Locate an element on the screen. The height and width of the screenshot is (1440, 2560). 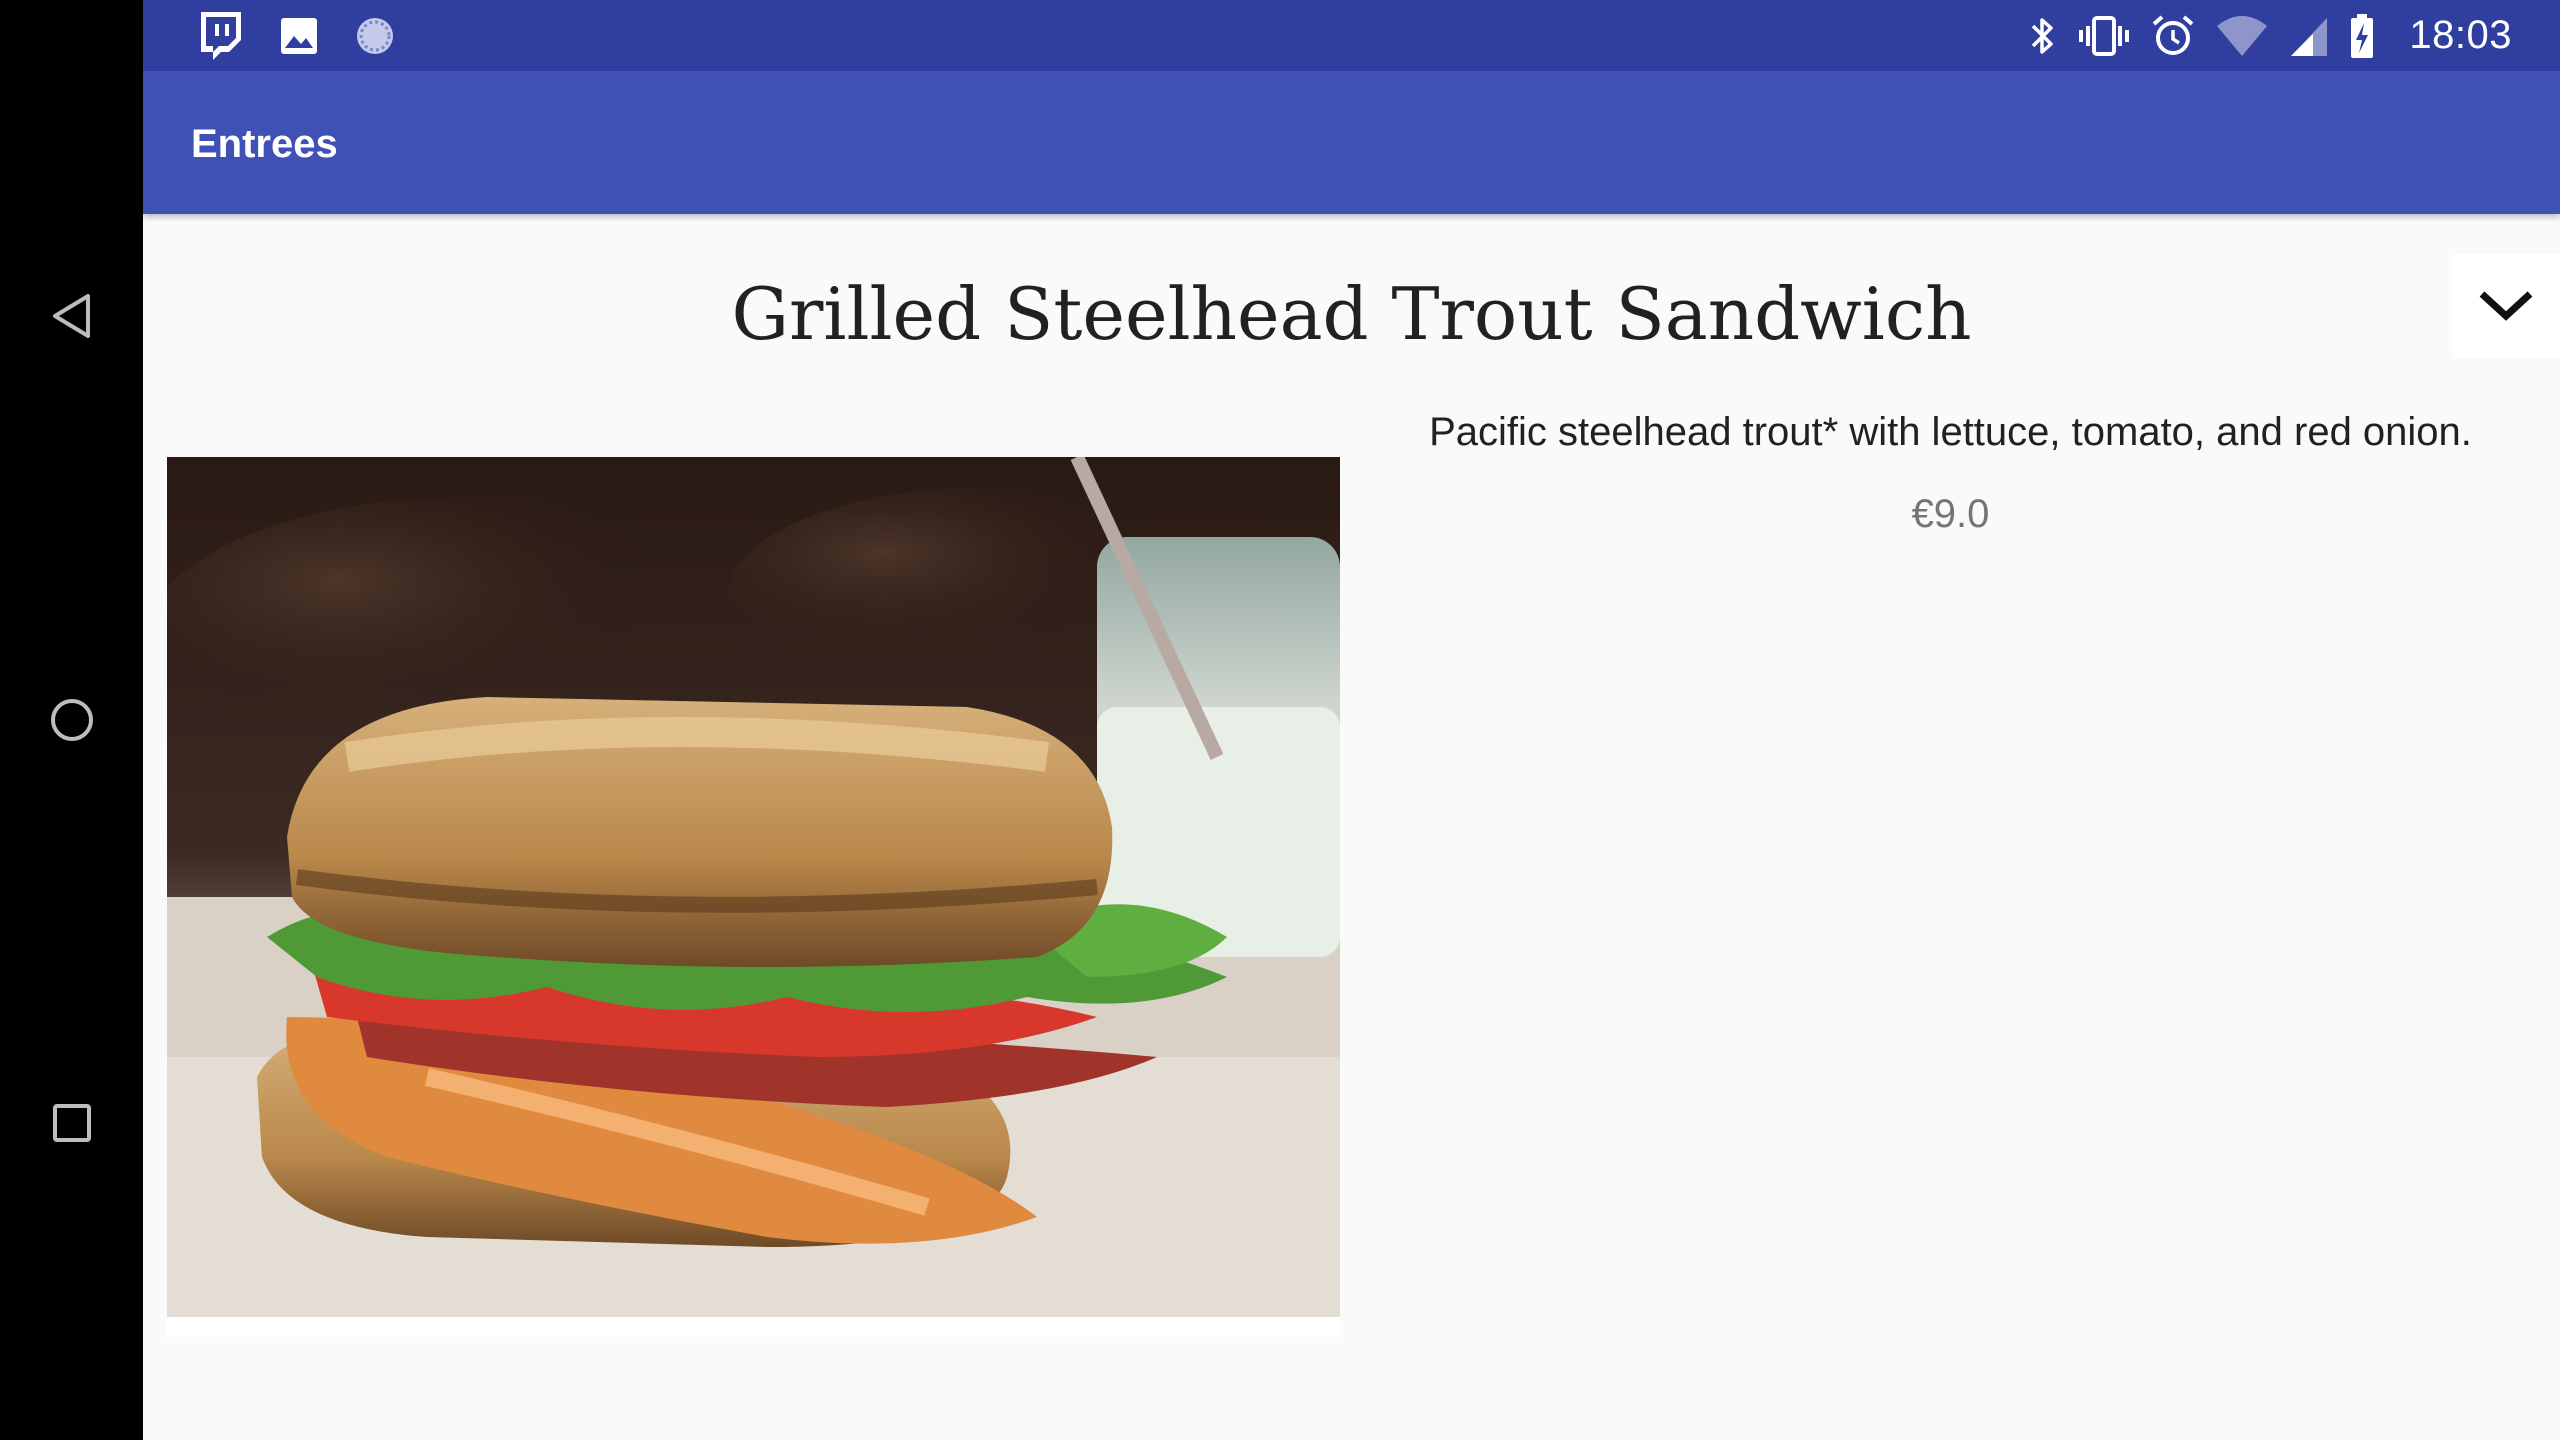
recents-icon is located at coordinates (71, 1123).